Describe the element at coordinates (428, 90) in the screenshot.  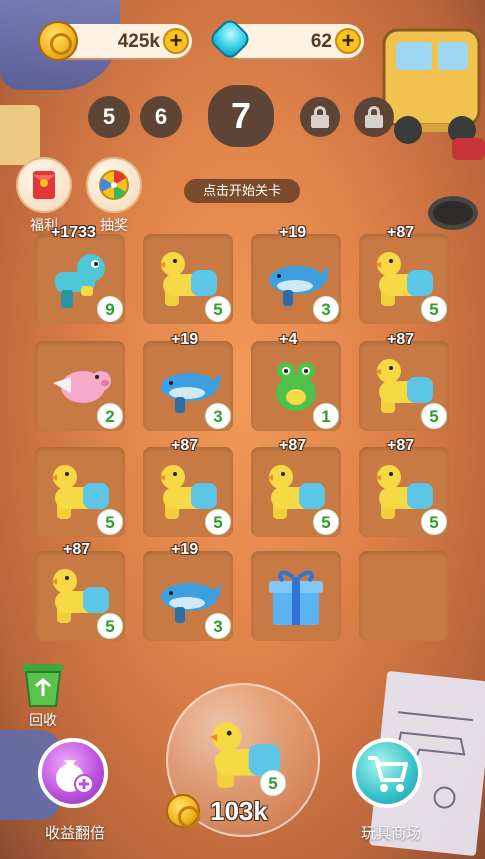
I see `background-toy-car-decor` at that location.